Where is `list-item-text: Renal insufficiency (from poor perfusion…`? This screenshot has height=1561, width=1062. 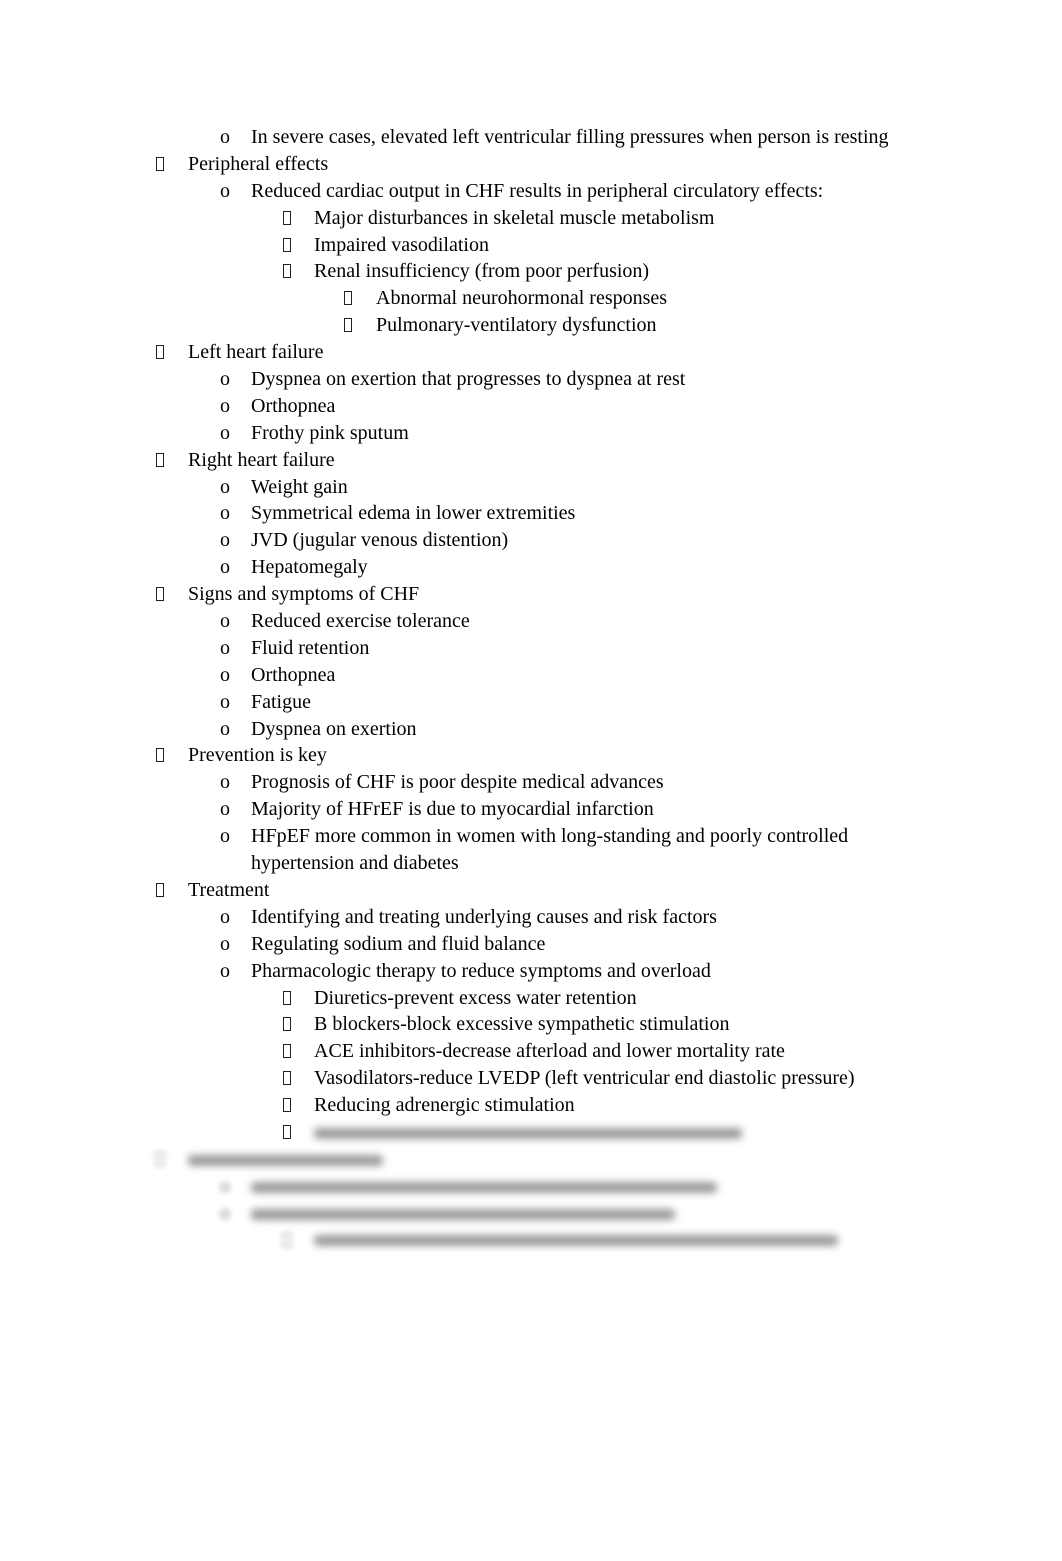 list-item-text: Renal insufficiency (from poor perfusion… is located at coordinates (482, 271).